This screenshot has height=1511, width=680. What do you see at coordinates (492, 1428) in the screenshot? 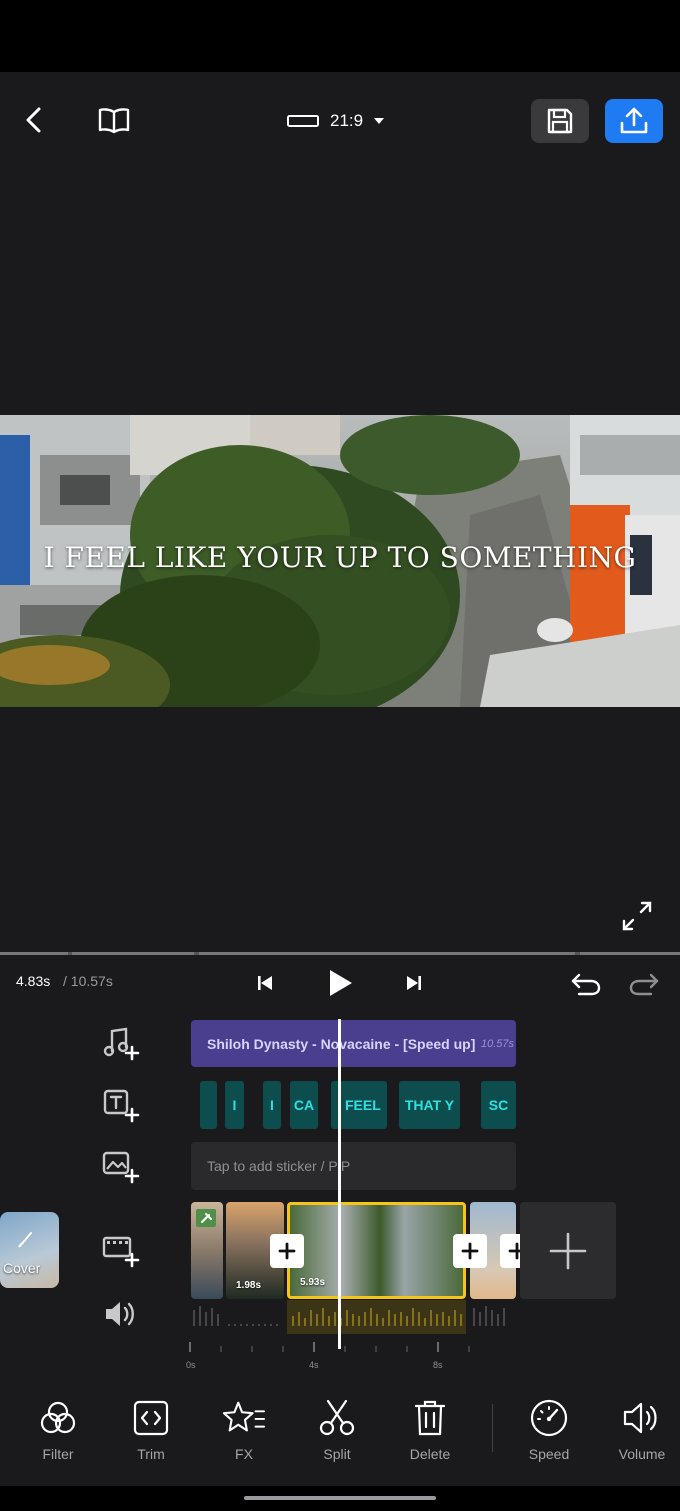
I see `toolbar-divider` at bounding box center [492, 1428].